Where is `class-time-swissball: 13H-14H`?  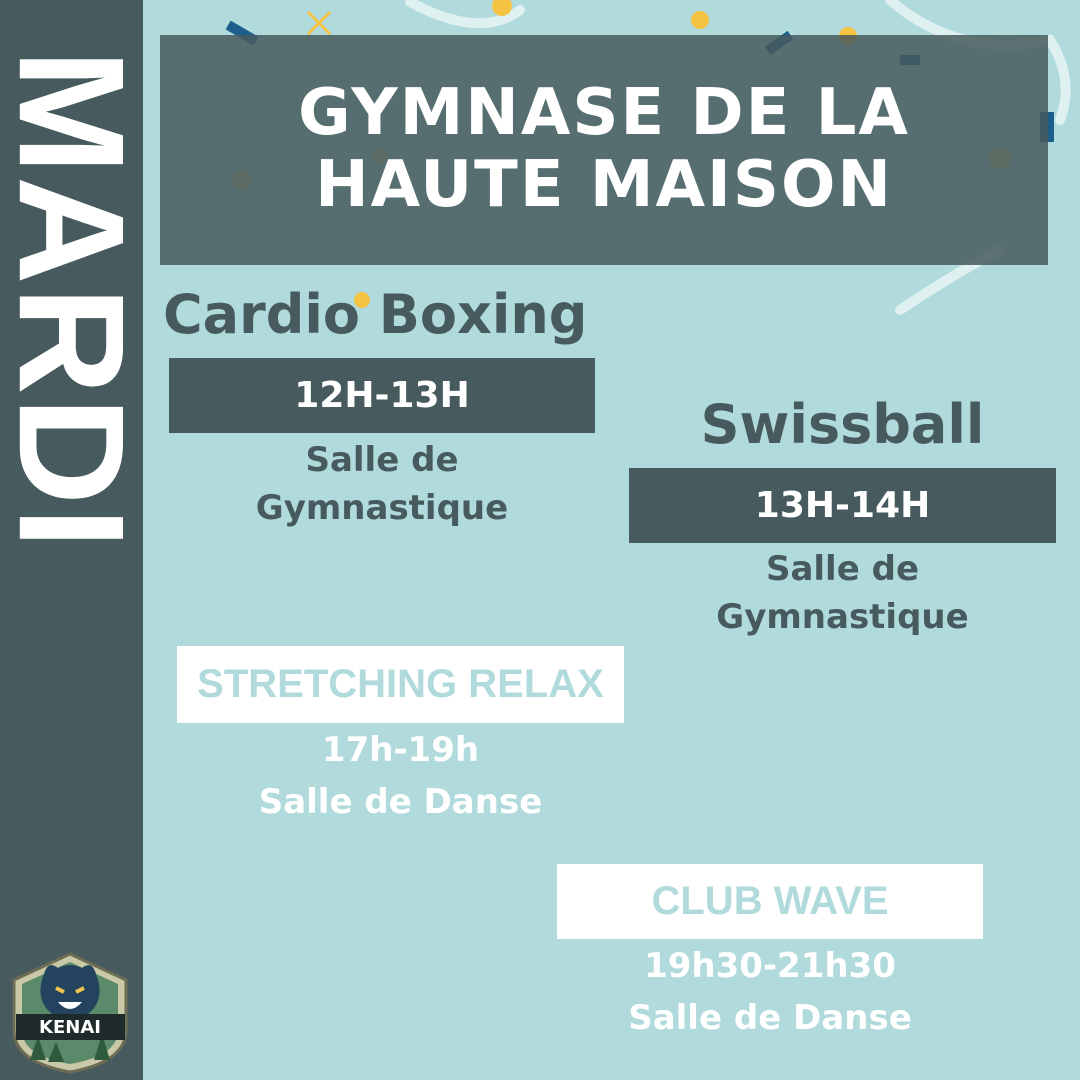 class-time-swissball: 13H-14H is located at coordinates (842, 505).